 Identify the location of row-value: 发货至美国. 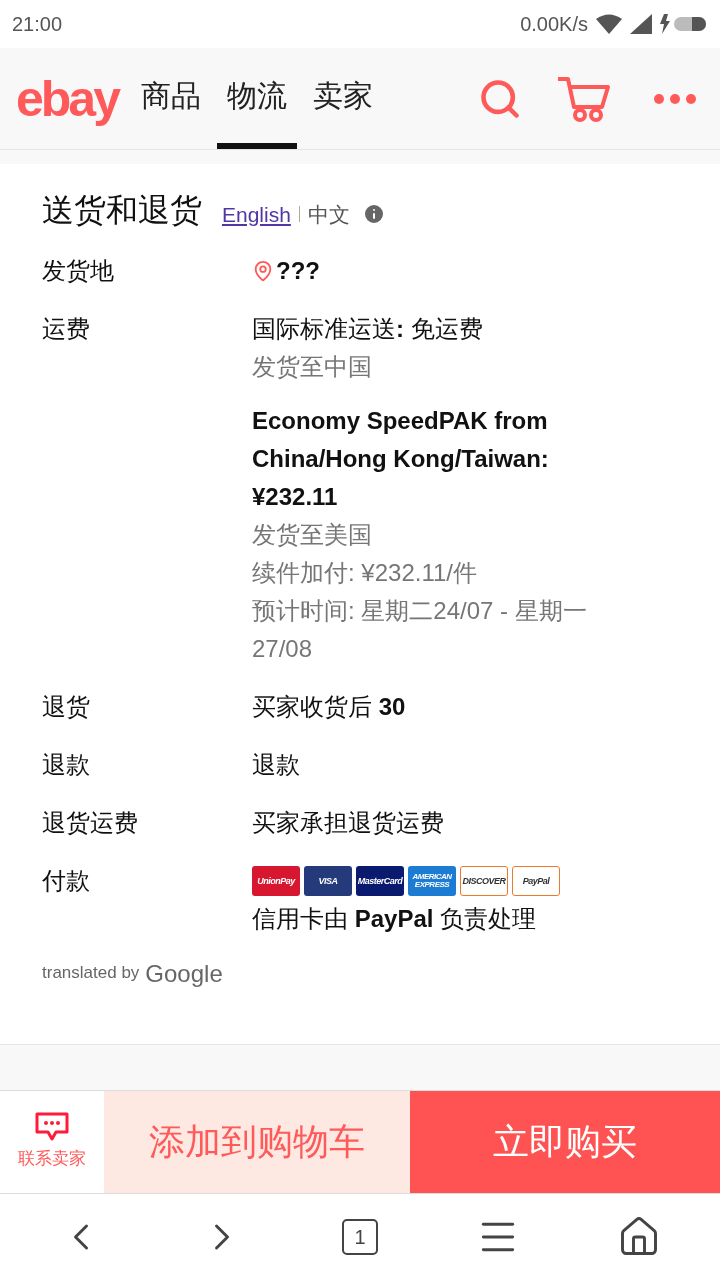
(312, 535).